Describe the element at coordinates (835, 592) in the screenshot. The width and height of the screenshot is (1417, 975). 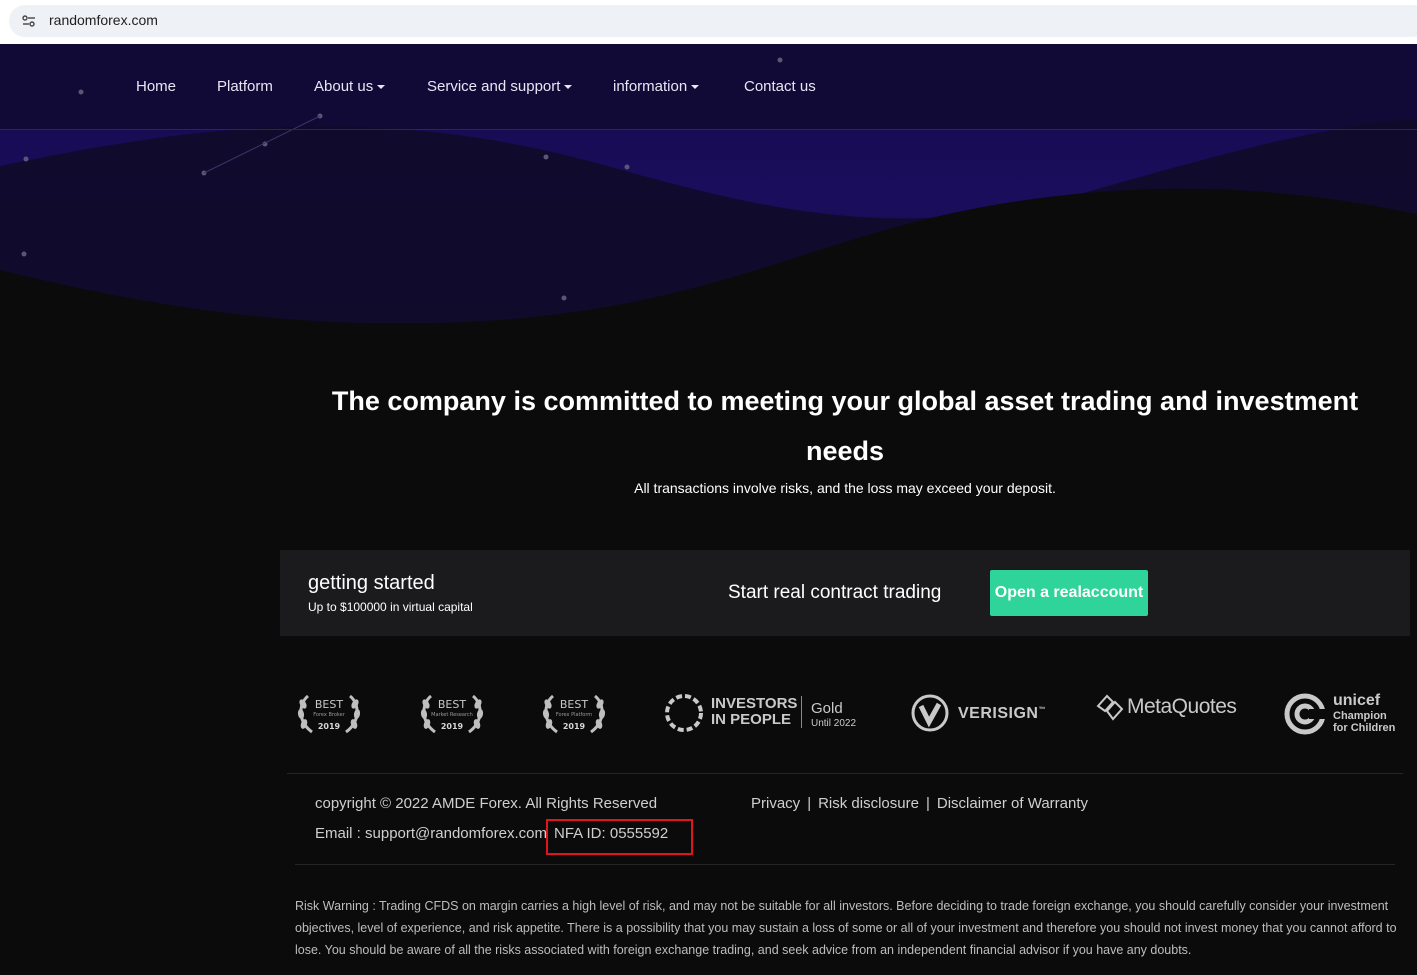
I see `band-cta-text: Start real contract trading` at that location.